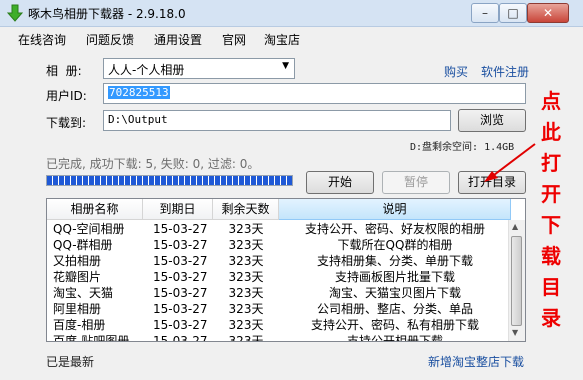  I want to click on scroll-thumb, so click(516, 281).